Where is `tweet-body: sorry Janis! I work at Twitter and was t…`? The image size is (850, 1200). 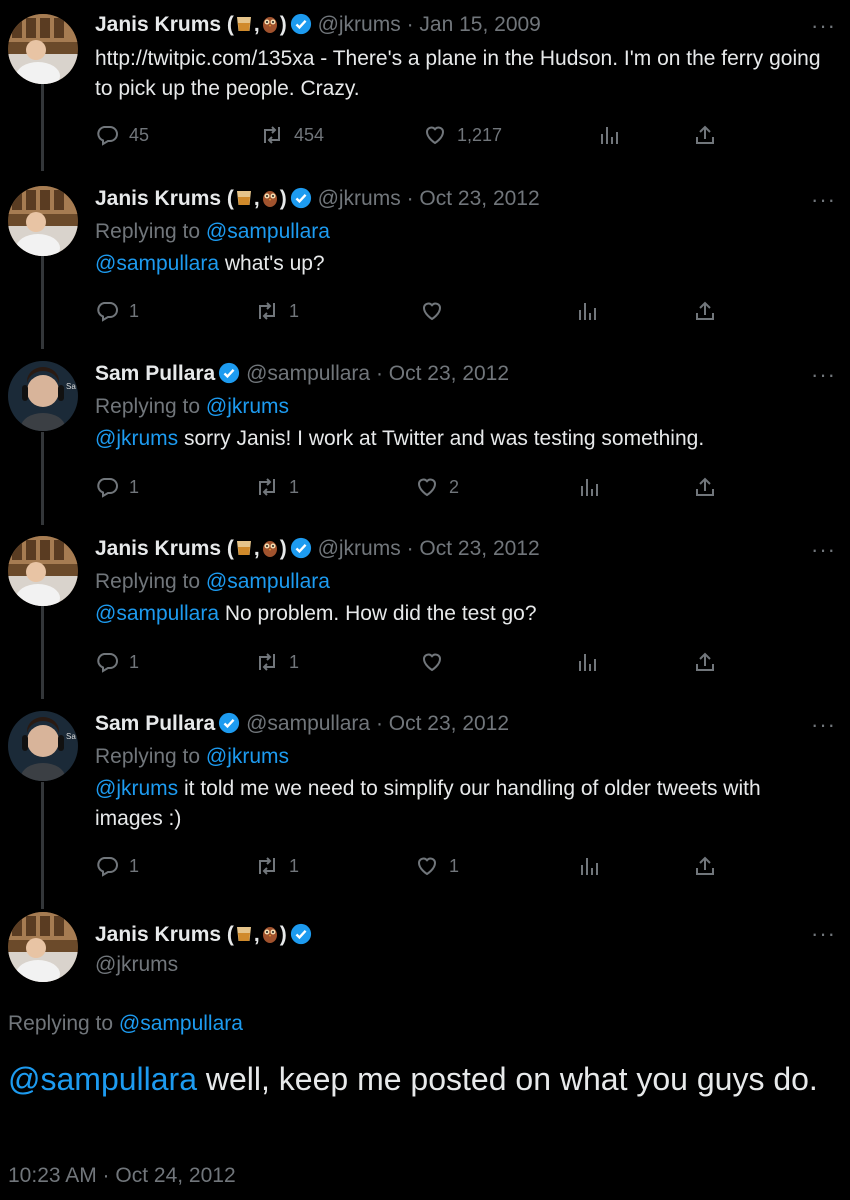 tweet-body: sorry Janis! I work at Twitter and was t… is located at coordinates (441, 438).